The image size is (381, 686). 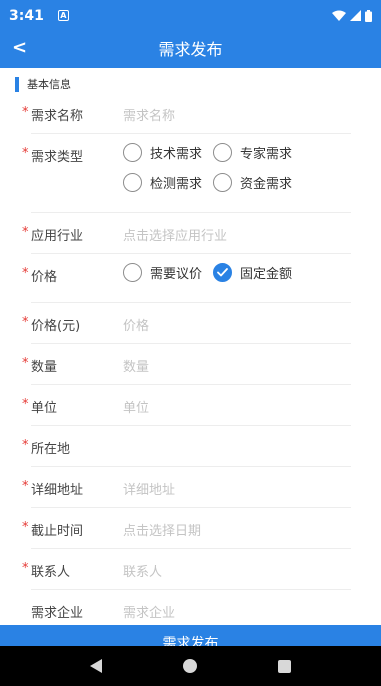 I want to click on price-label: 价格, so click(x=44, y=277).